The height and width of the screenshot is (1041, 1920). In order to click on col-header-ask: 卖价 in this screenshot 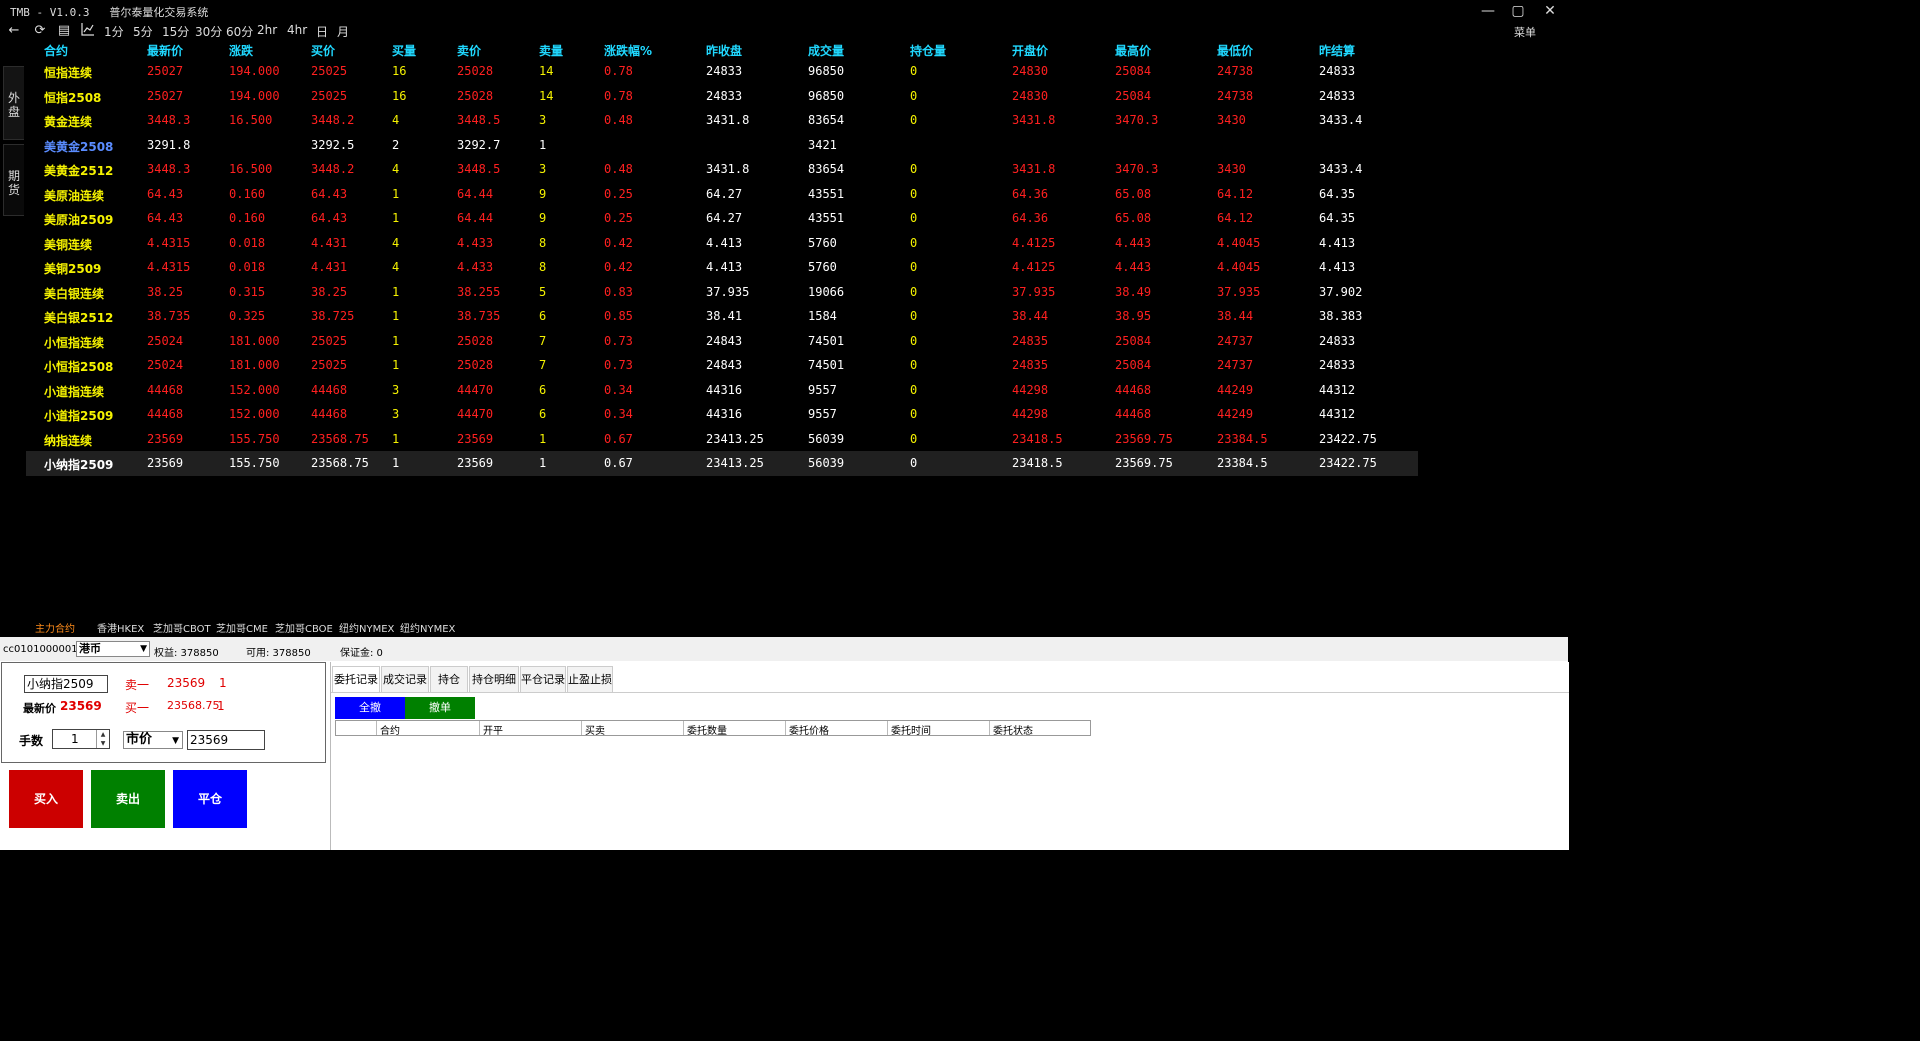, I will do `click(469, 50)`.